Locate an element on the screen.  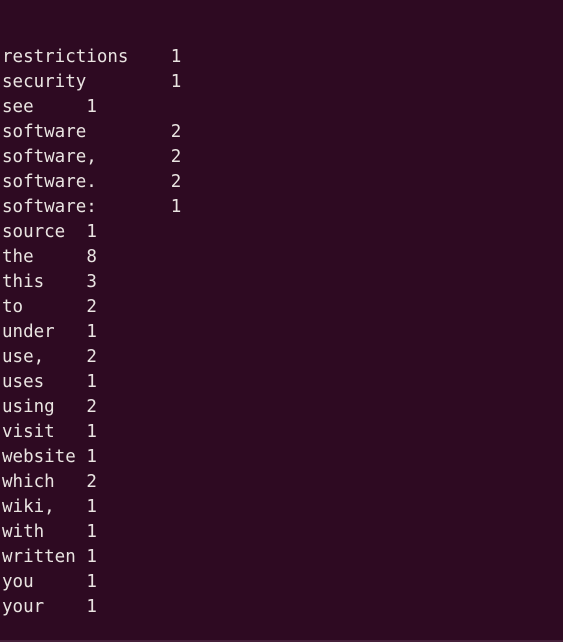
word-count-row: use, 2 is located at coordinates (282, 357).